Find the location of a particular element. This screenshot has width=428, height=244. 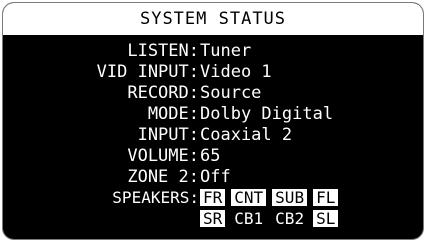

speaker-badge-fl: FL is located at coordinates (326, 197).